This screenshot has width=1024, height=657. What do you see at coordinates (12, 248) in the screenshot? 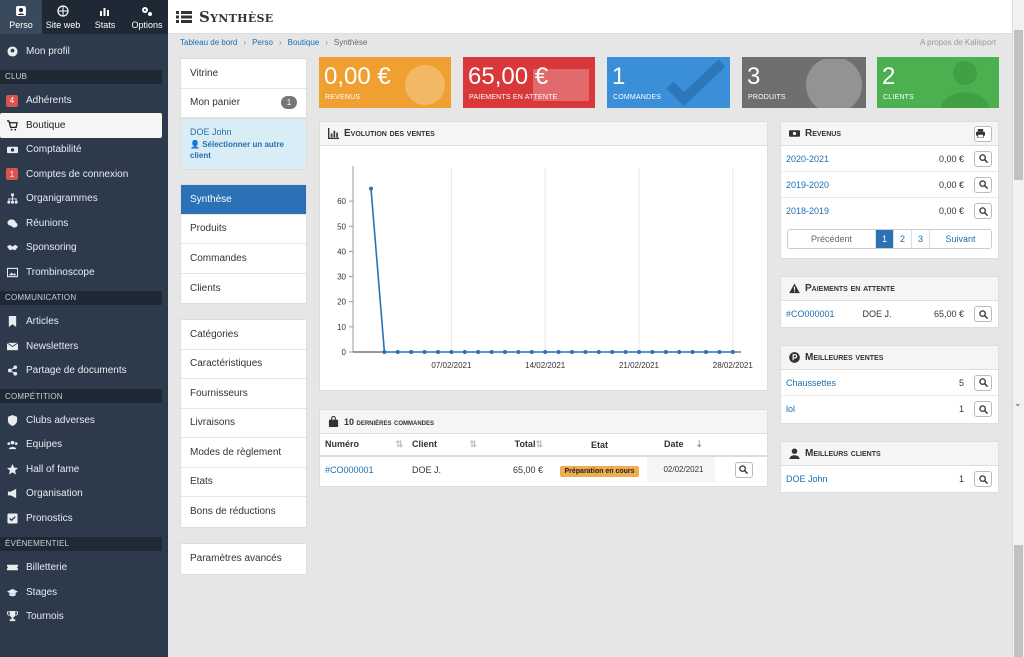
I see `handshake-icon` at bounding box center [12, 248].